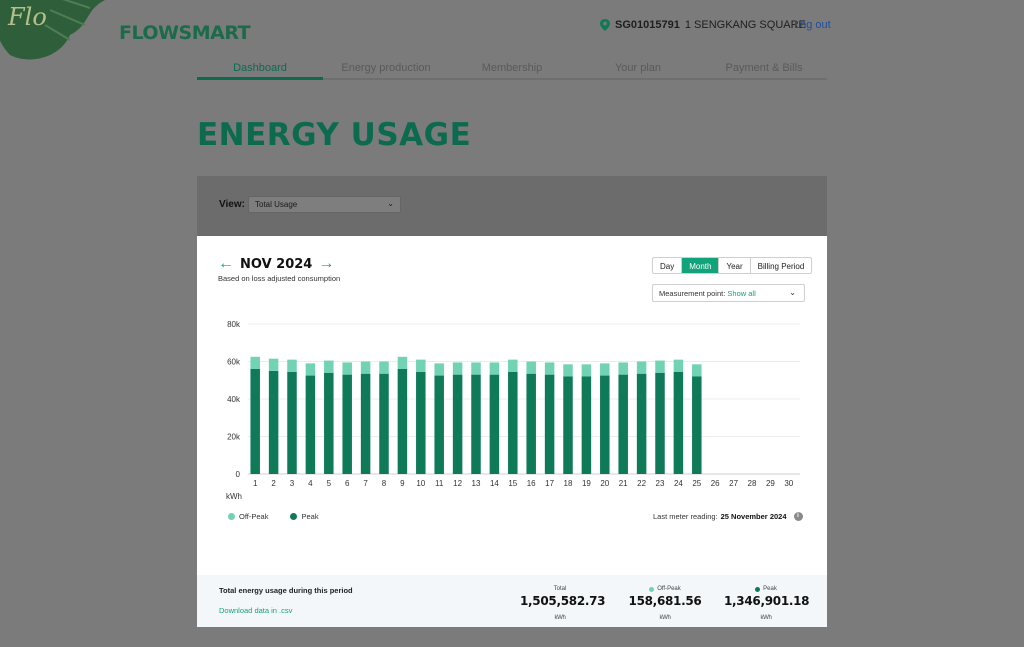  I want to click on info-icon: i, so click(798, 516).